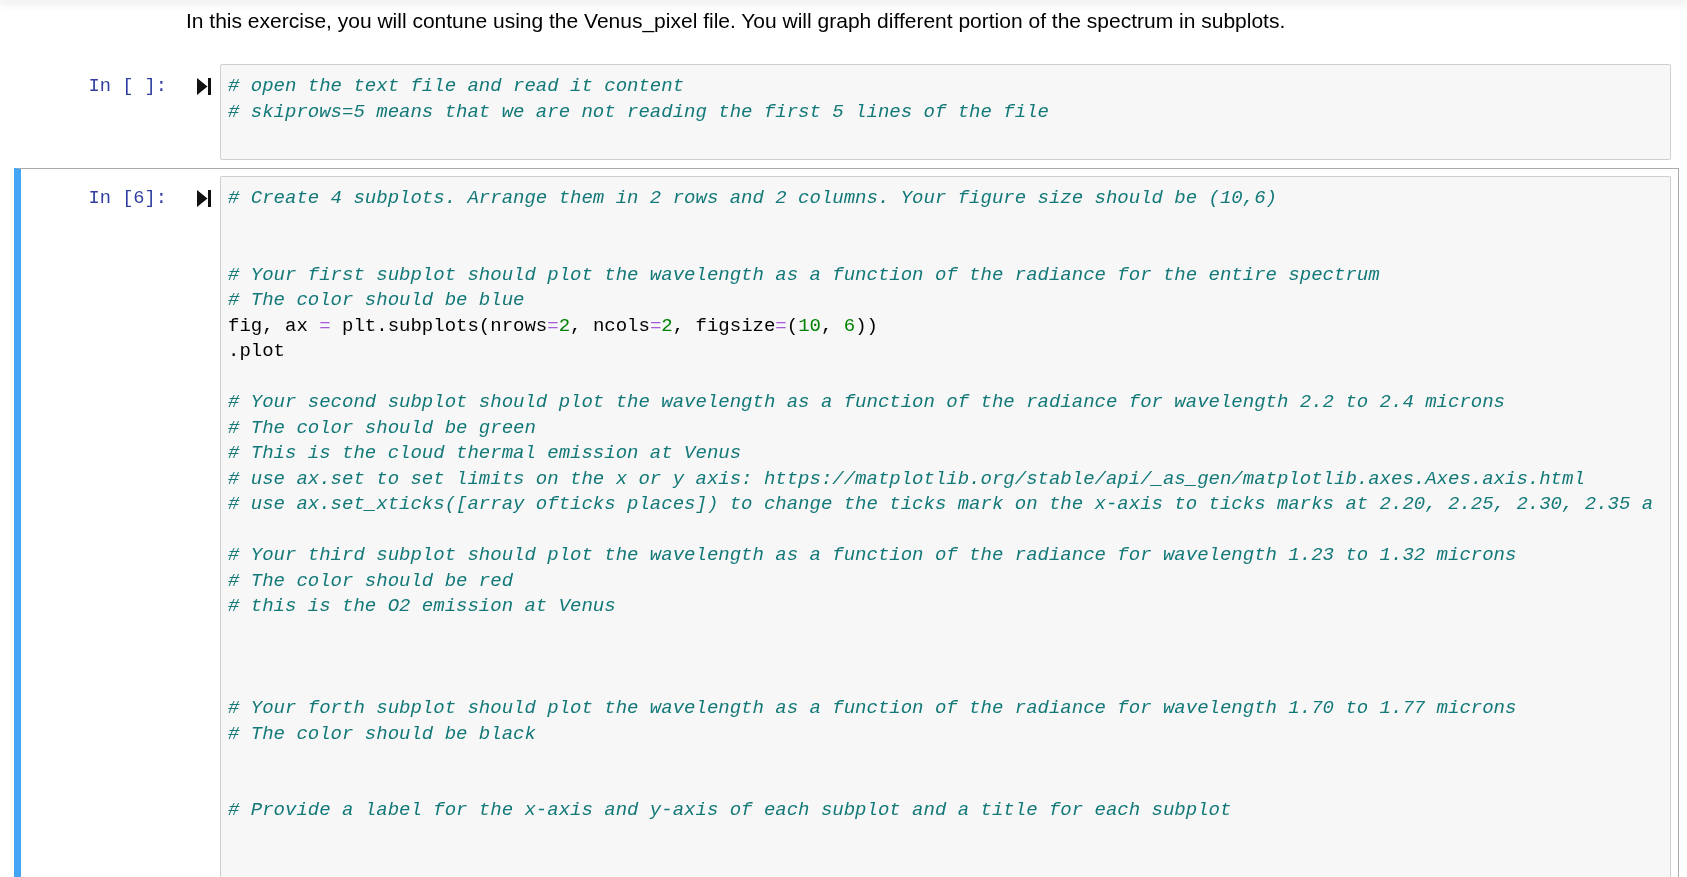 The width and height of the screenshot is (1687, 877). What do you see at coordinates (906, 479) in the screenshot?
I see `code-comment: # use ax.set to set limits on the x or y axis: https://matplotlib.org/stable/api/_as_gen/matplotlib.axes.Axes.axis.html` at bounding box center [906, 479].